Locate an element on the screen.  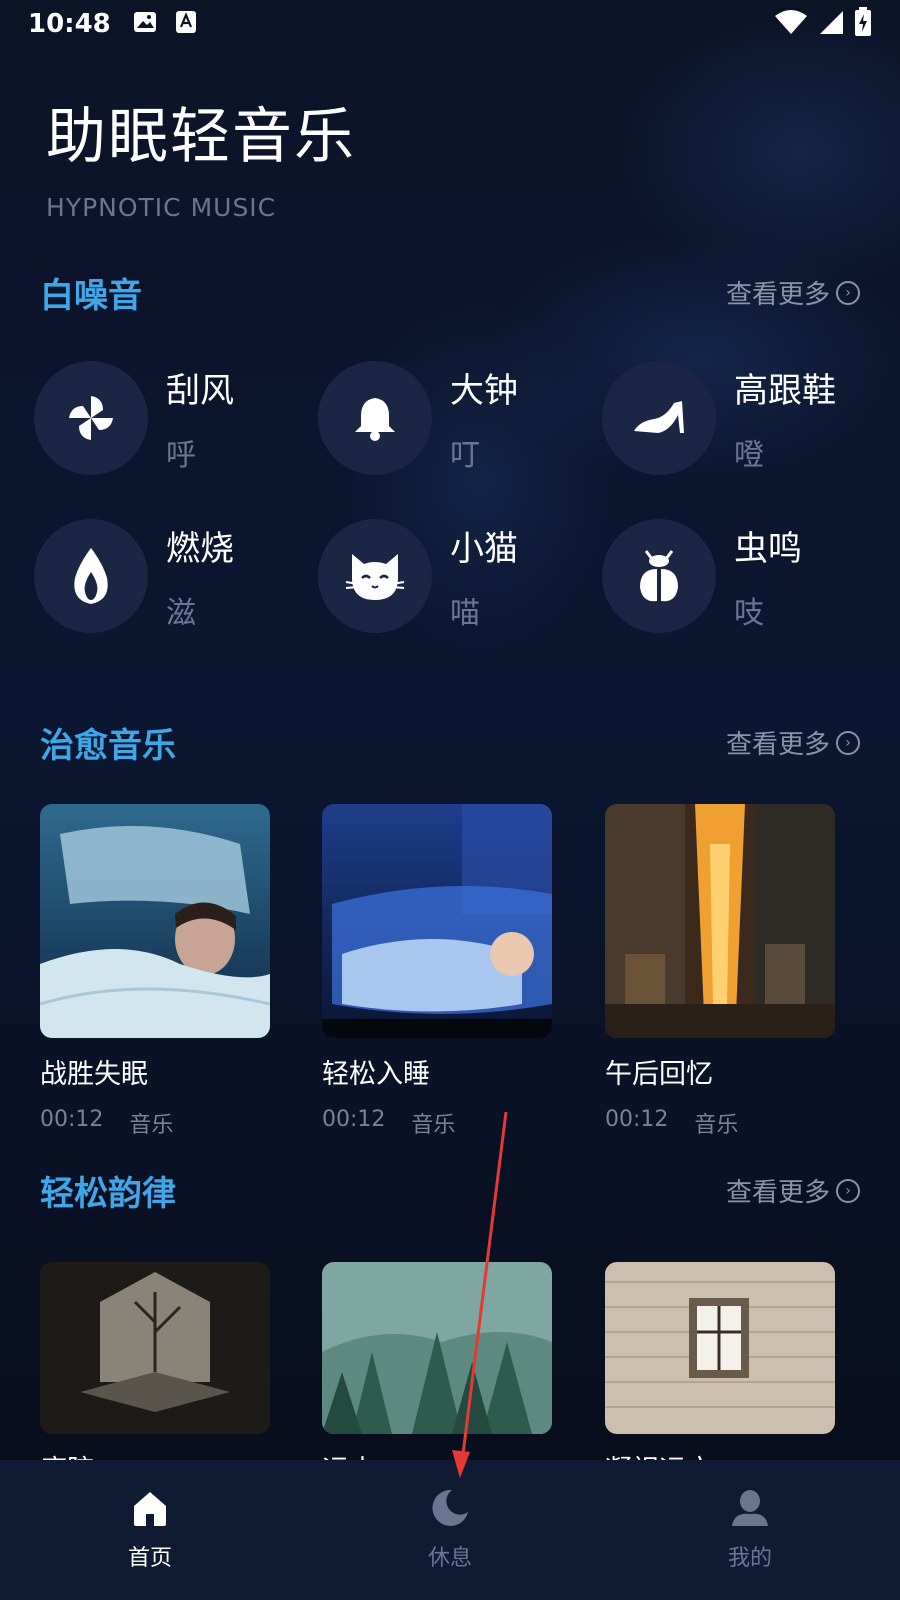
cat-icon is located at coordinates (375, 576).